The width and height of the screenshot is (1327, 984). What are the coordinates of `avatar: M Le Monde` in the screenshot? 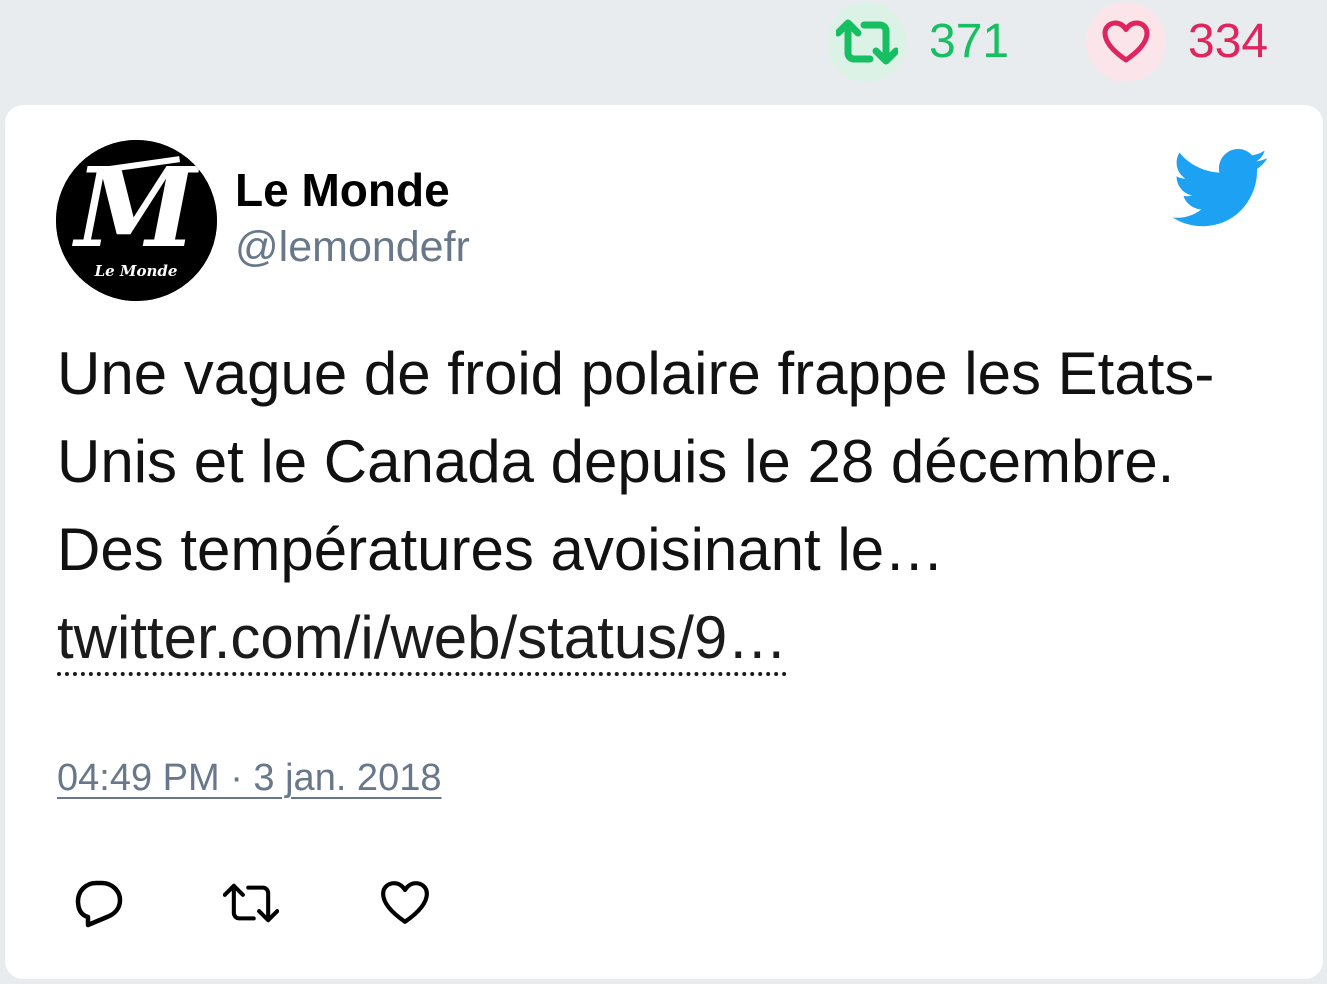 It's located at (136, 220).